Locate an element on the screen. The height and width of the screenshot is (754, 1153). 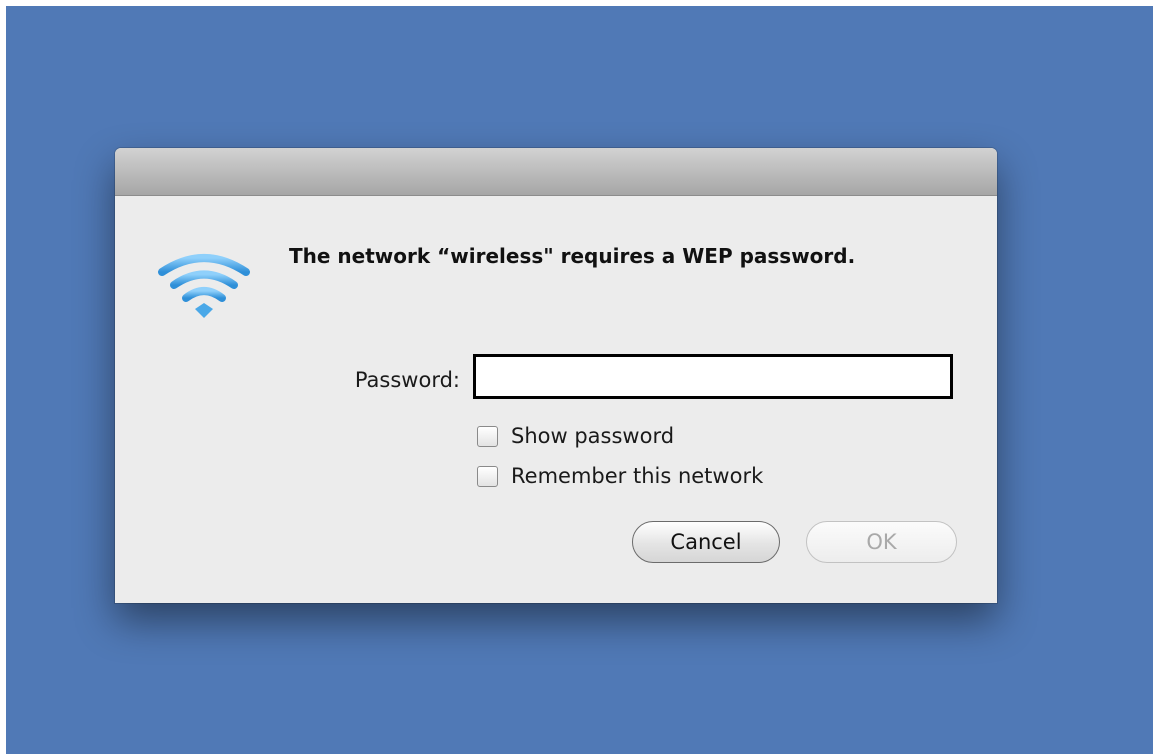
ok-button: OK is located at coordinates (881, 542).